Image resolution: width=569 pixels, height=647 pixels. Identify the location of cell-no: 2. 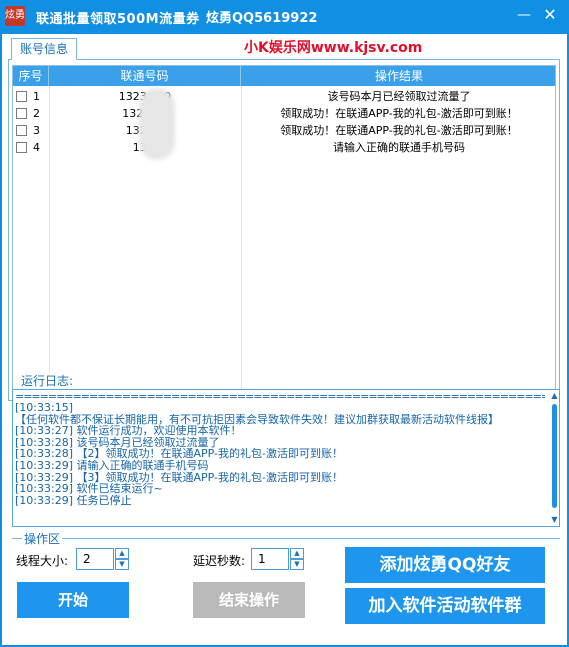
(36, 113).